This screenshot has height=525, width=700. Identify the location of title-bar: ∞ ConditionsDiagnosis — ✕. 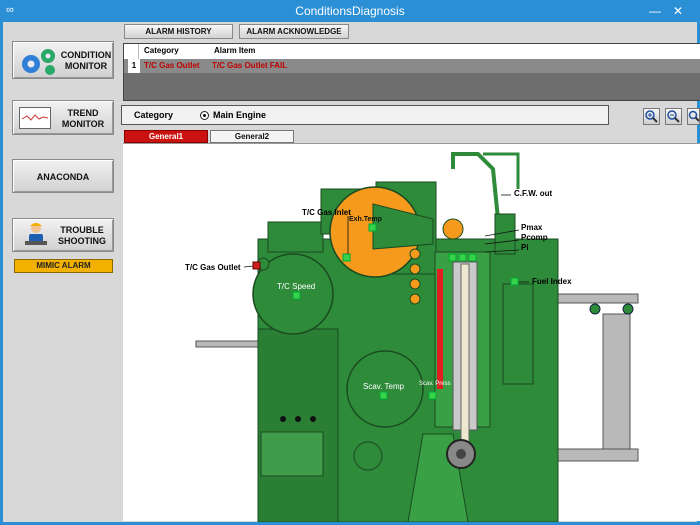
(350, 11).